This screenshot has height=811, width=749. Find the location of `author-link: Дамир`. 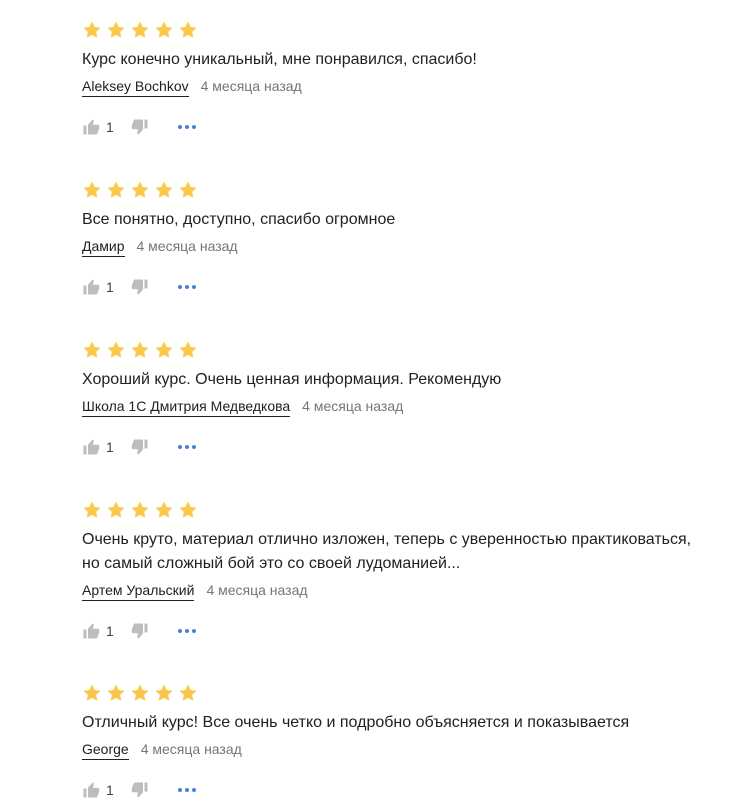

author-link: Дамир is located at coordinates (103, 247).